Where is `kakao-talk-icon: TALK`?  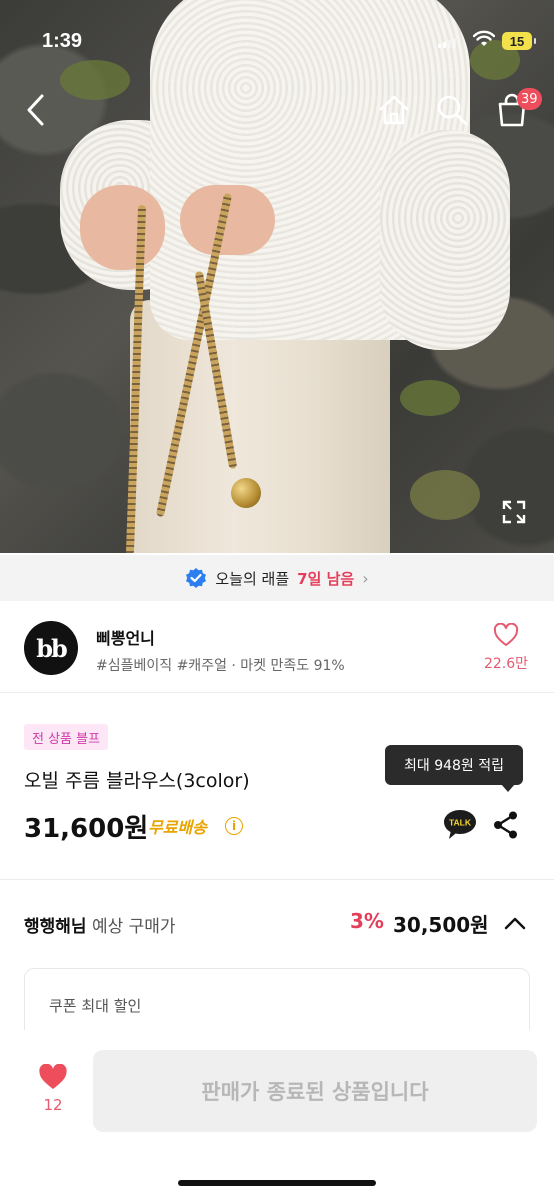
kakao-talk-icon: TALK is located at coordinates (460, 824).